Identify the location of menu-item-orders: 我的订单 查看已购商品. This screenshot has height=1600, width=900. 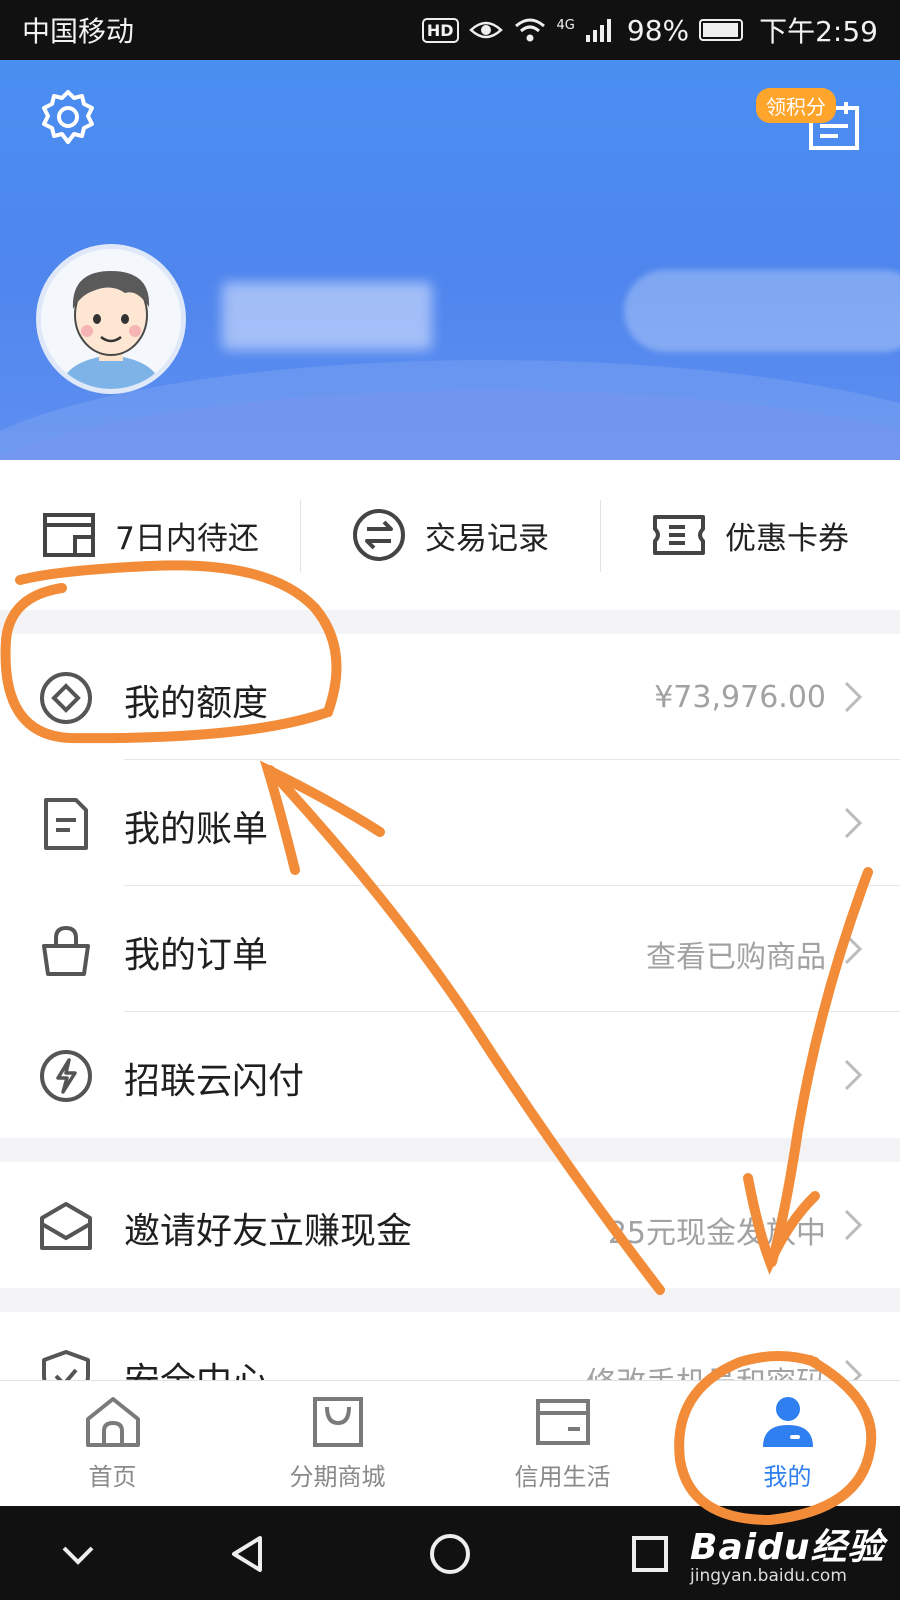
(450, 949).